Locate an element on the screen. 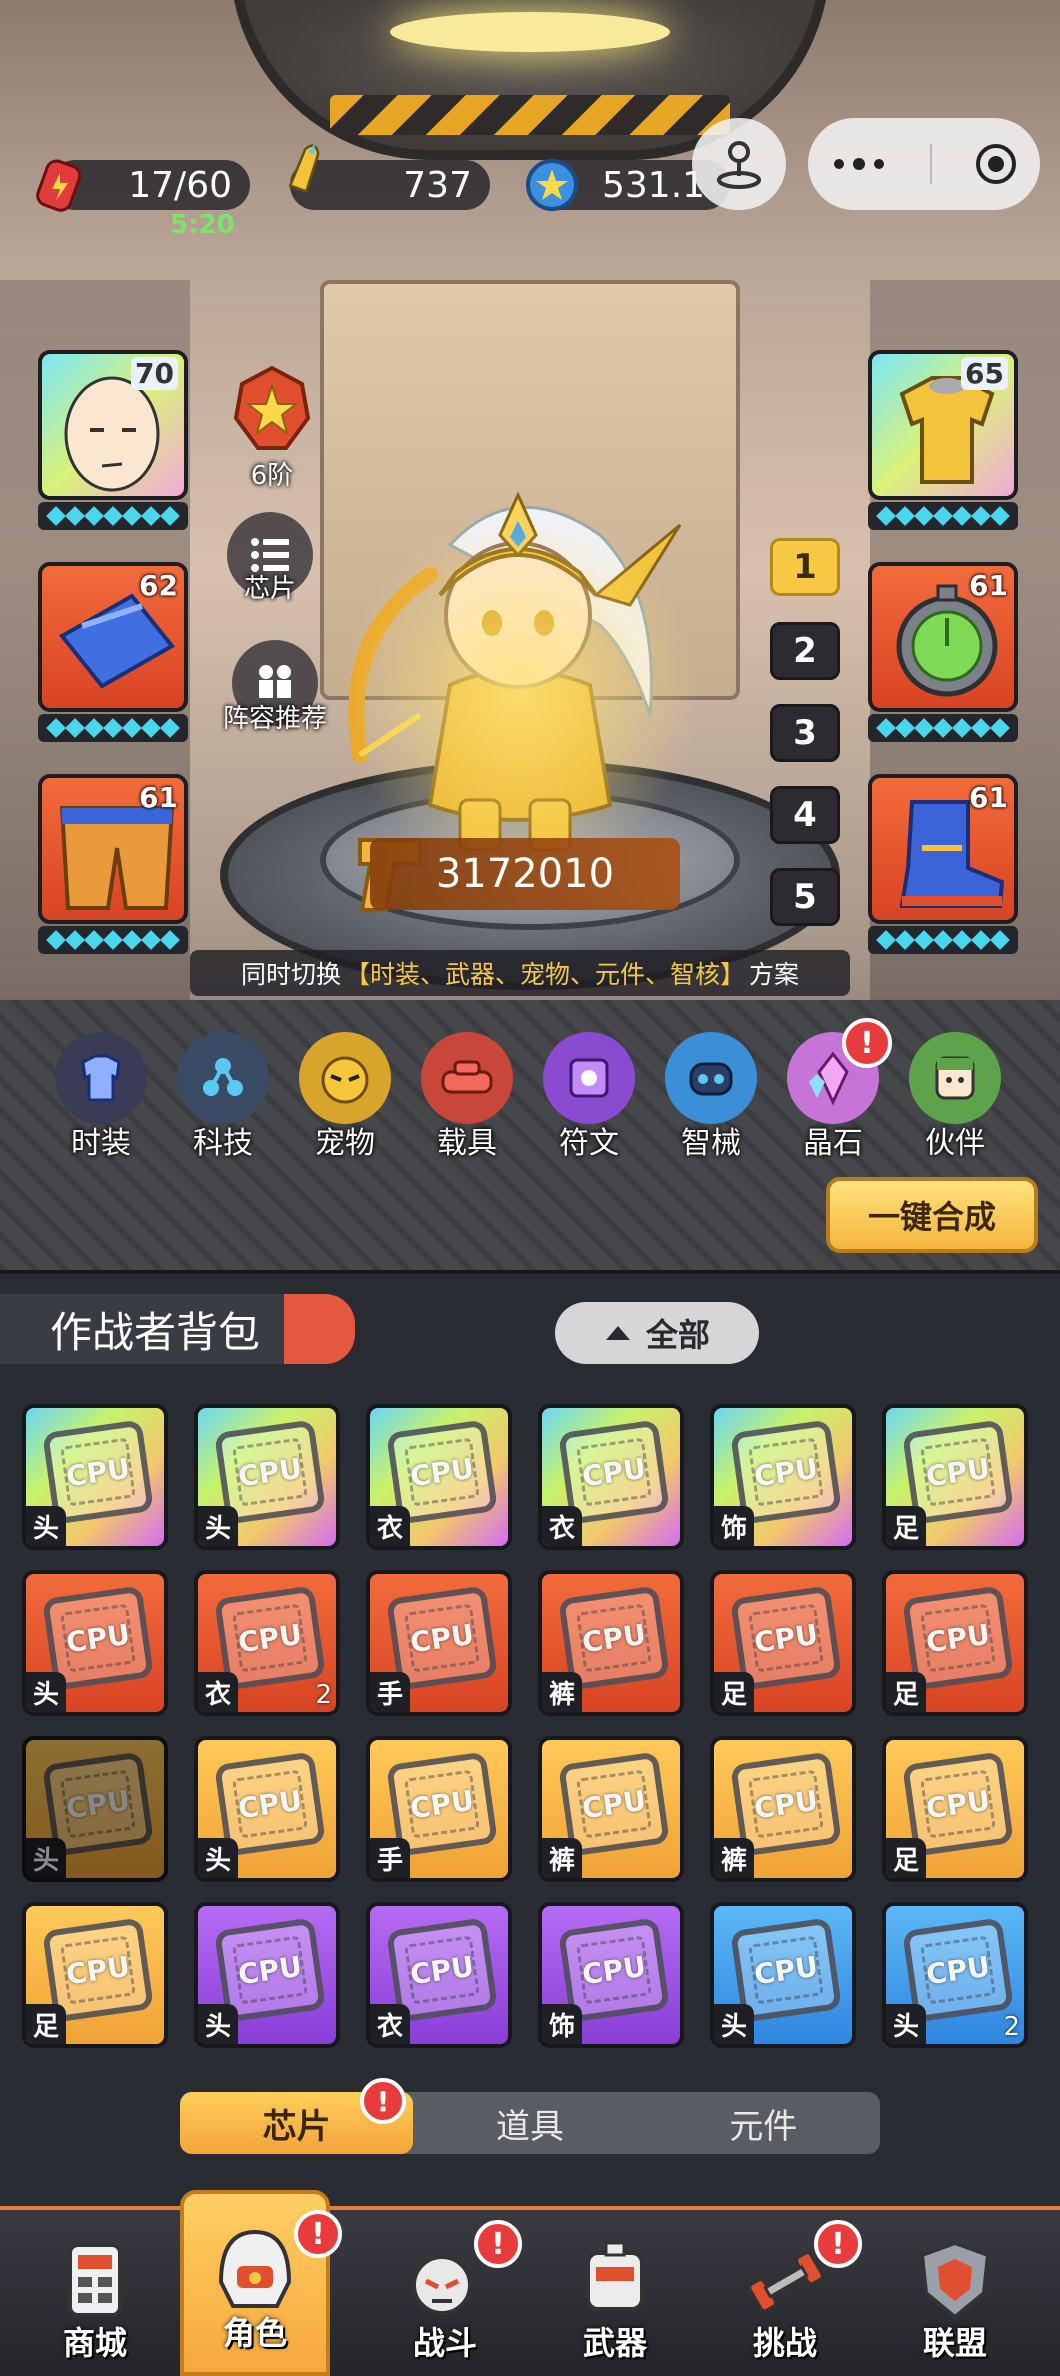 This screenshot has width=1060, height=2376. watch-slot: 61 is located at coordinates (943, 637).